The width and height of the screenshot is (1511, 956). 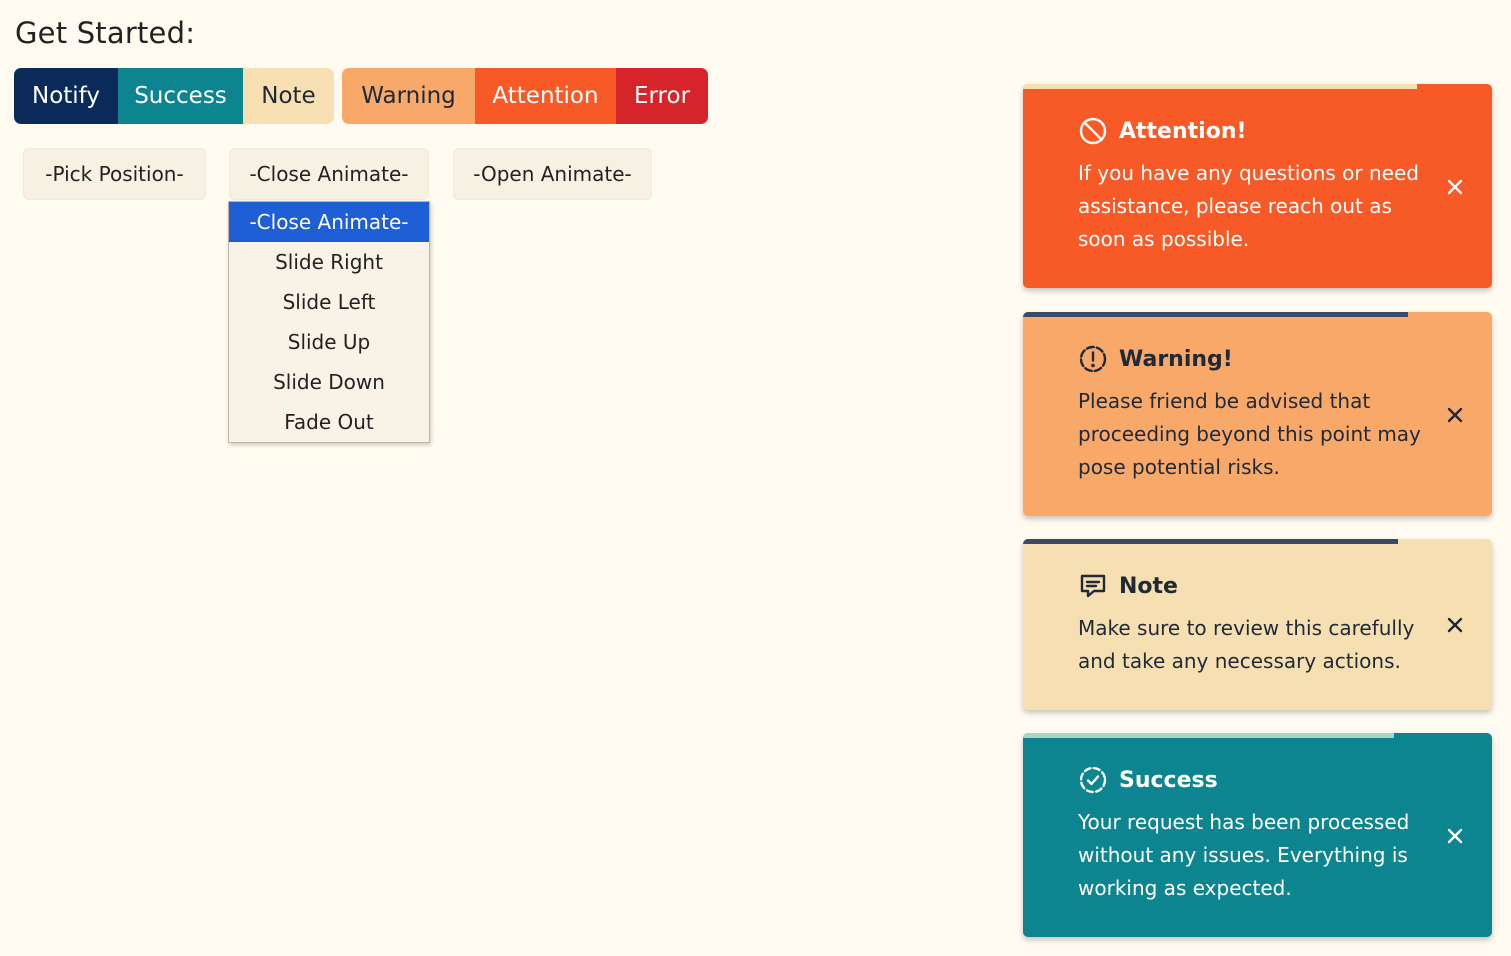 What do you see at coordinates (329, 382) in the screenshot?
I see `dropdown-option: Slide Down` at bounding box center [329, 382].